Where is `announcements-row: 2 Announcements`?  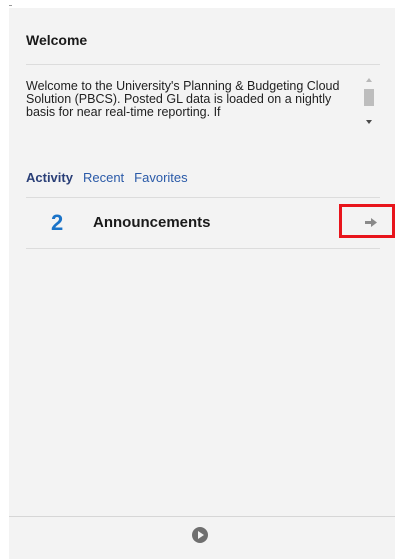
announcements-row: 2 Announcements is located at coordinates (203, 223).